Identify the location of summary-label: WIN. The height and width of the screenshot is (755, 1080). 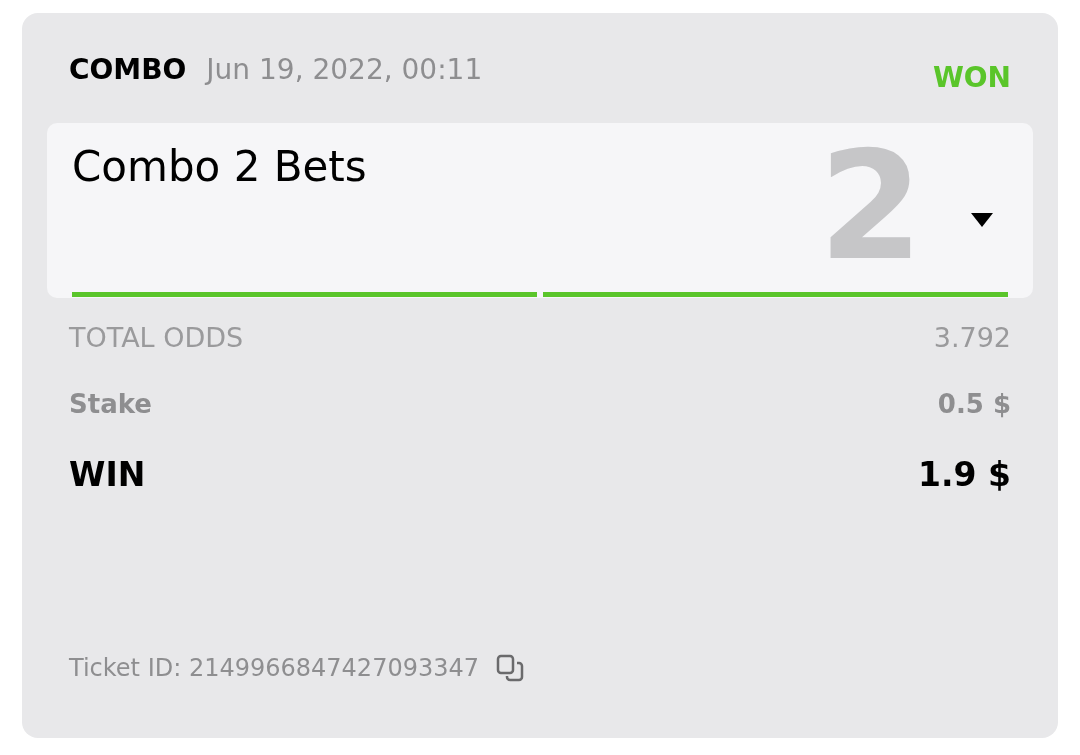
(107, 474).